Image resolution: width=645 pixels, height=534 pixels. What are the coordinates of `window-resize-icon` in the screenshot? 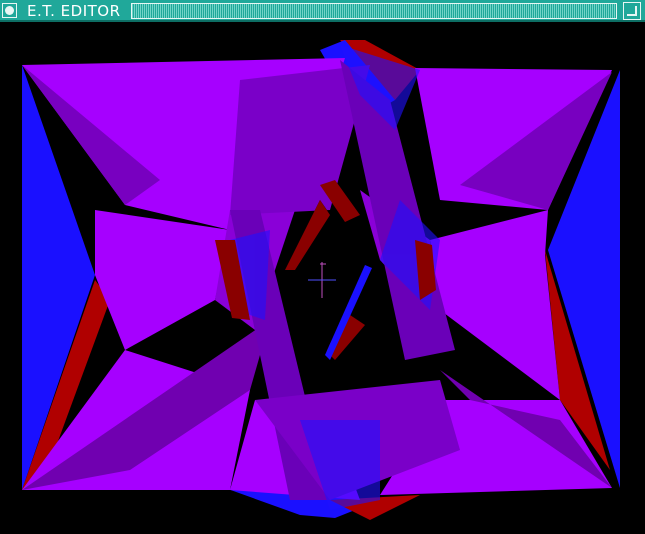 It's located at (632, 11).